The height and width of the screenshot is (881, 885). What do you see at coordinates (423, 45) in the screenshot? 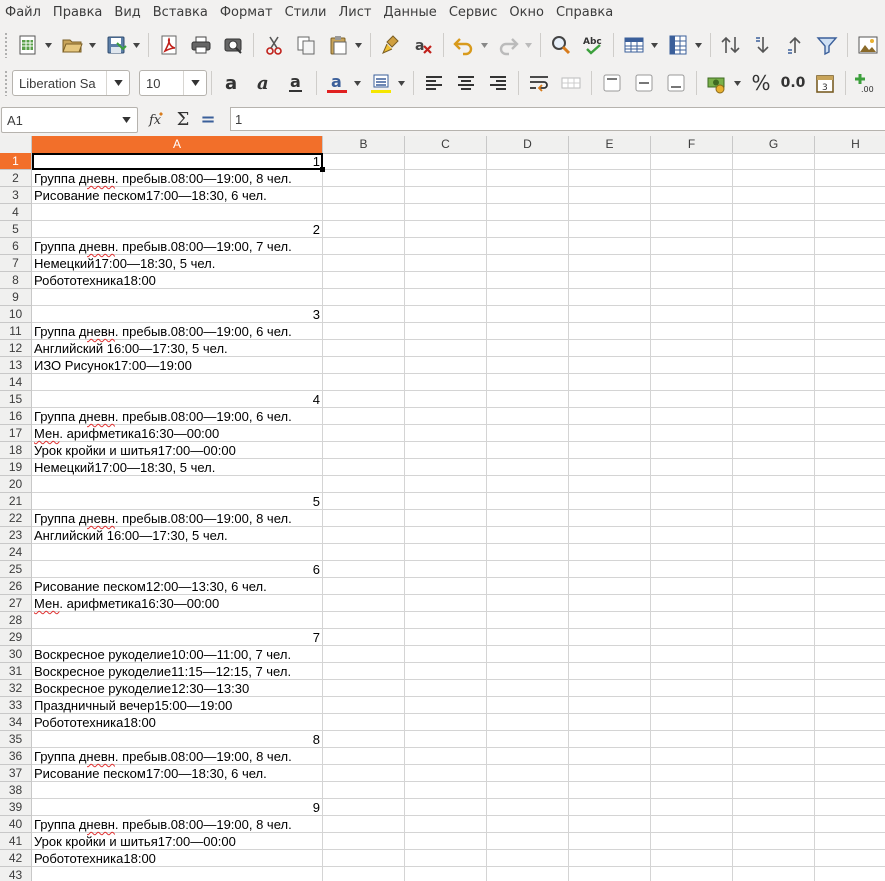
I see `clear-formatting-button: a` at bounding box center [423, 45].